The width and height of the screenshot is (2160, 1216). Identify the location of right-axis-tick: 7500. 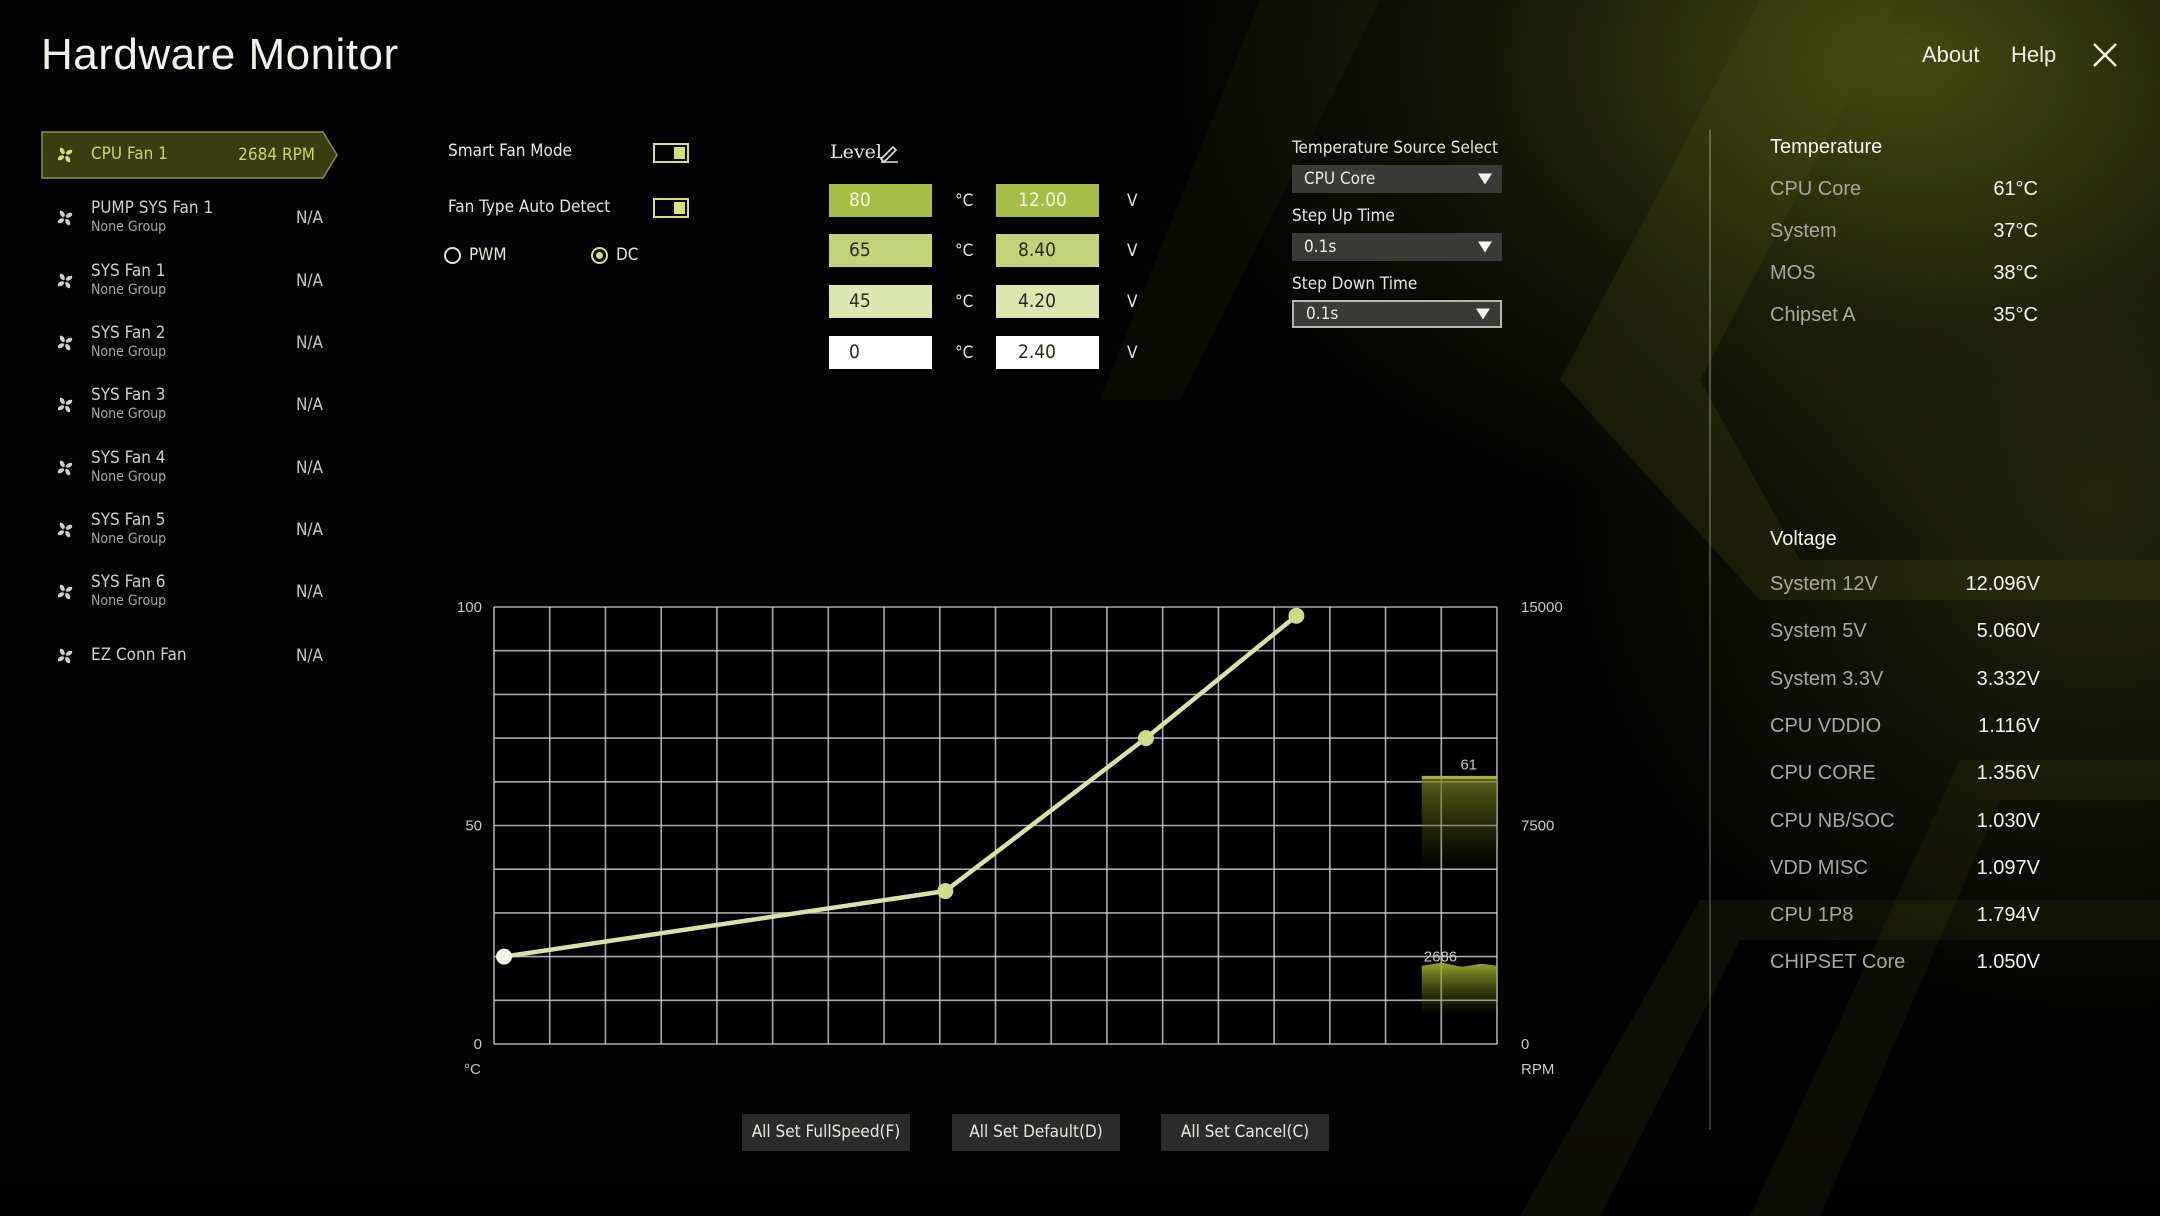
(1537, 826).